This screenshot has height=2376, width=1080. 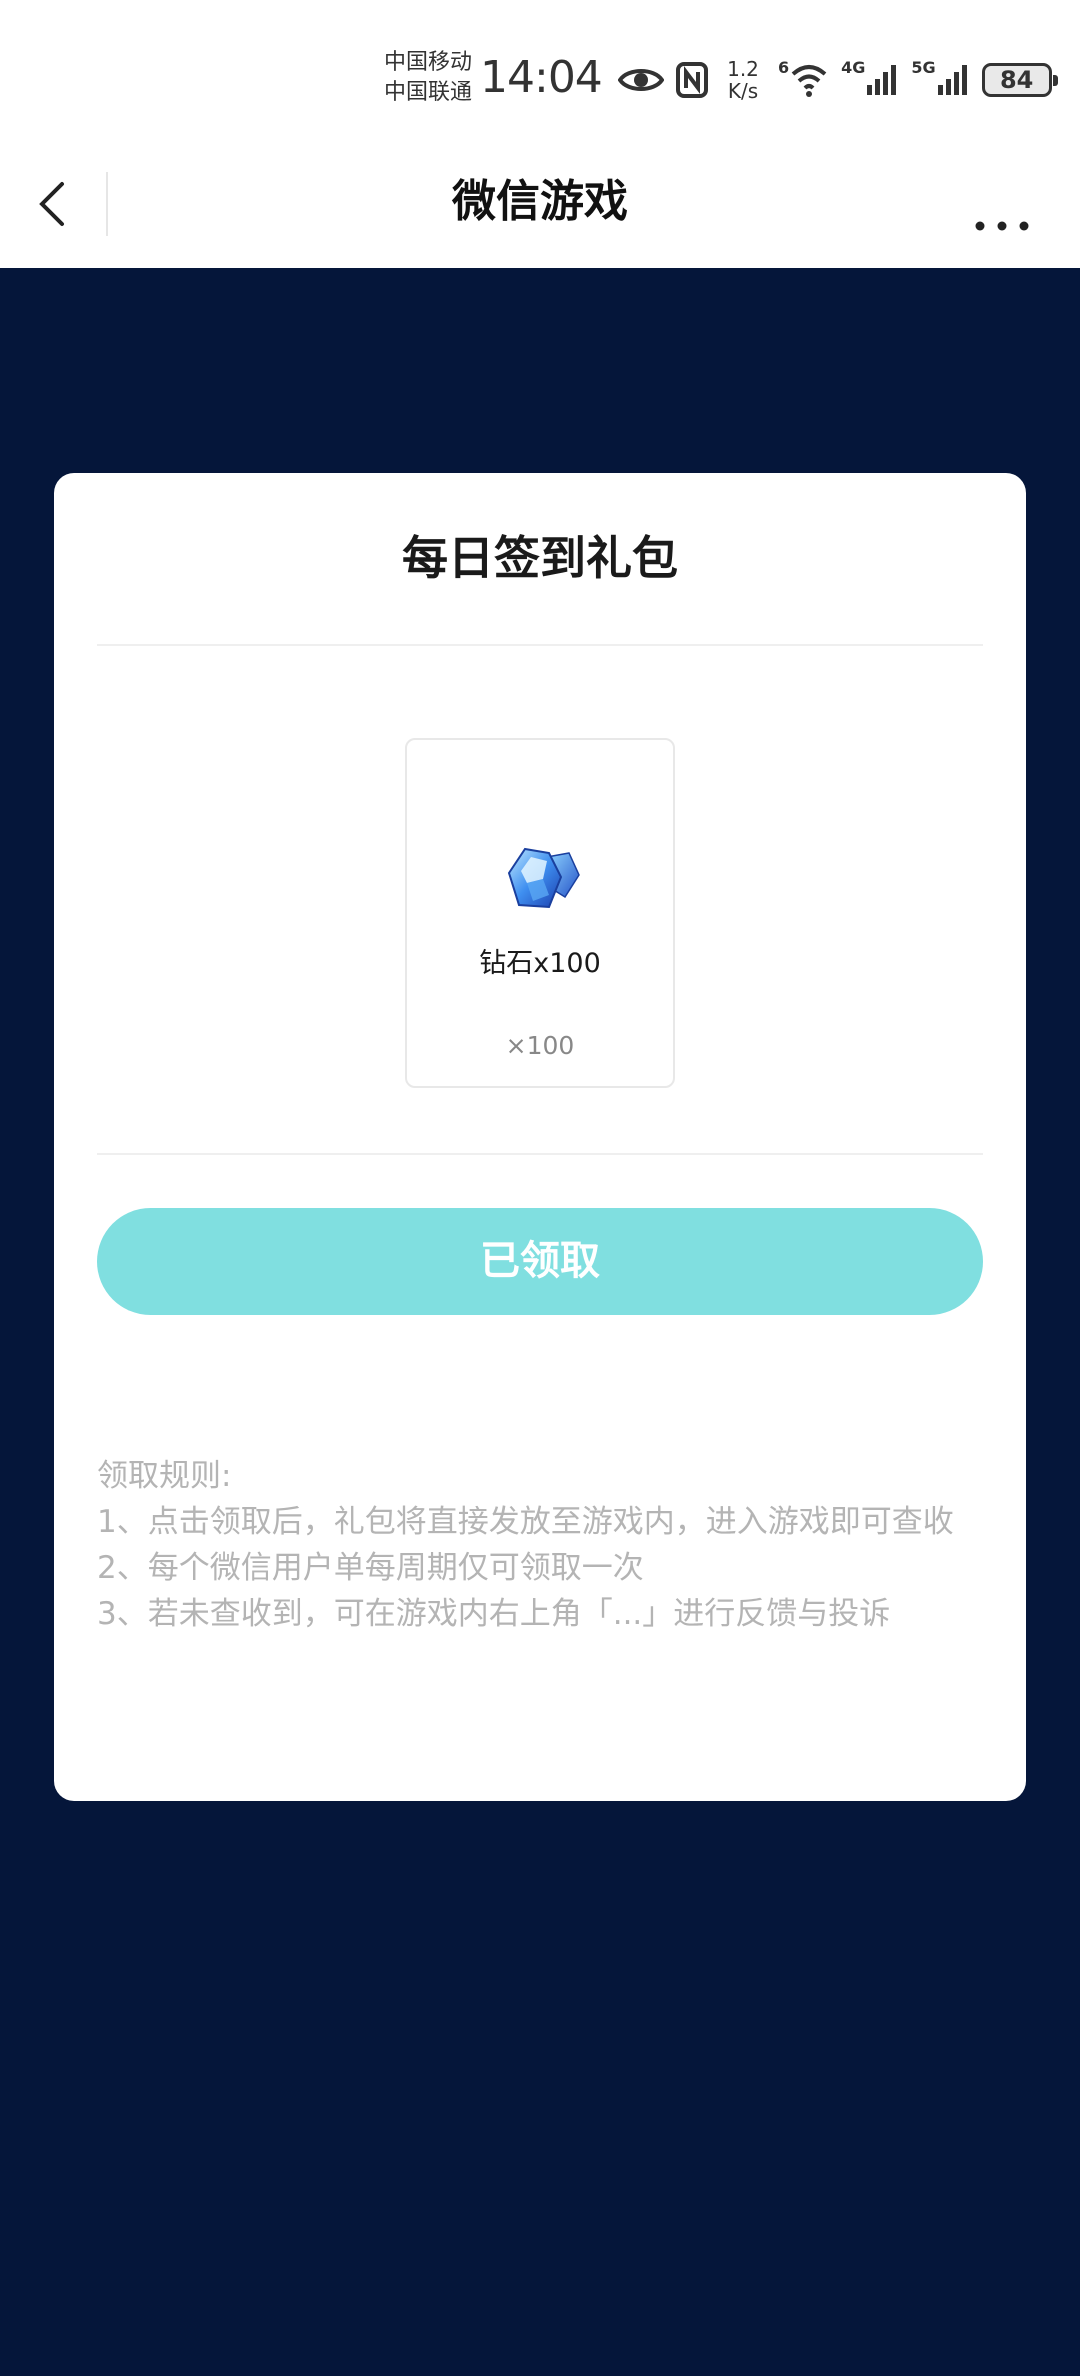 I want to click on card-title: 每日签到礼包, so click(x=540, y=558).